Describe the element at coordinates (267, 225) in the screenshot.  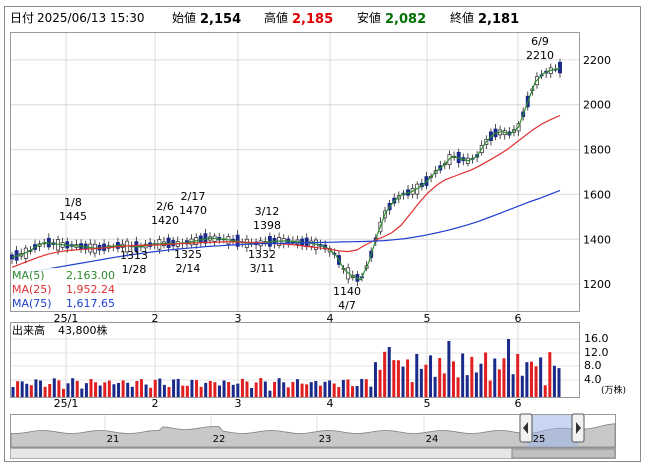
I see `annotation-bottom: 1398` at that location.